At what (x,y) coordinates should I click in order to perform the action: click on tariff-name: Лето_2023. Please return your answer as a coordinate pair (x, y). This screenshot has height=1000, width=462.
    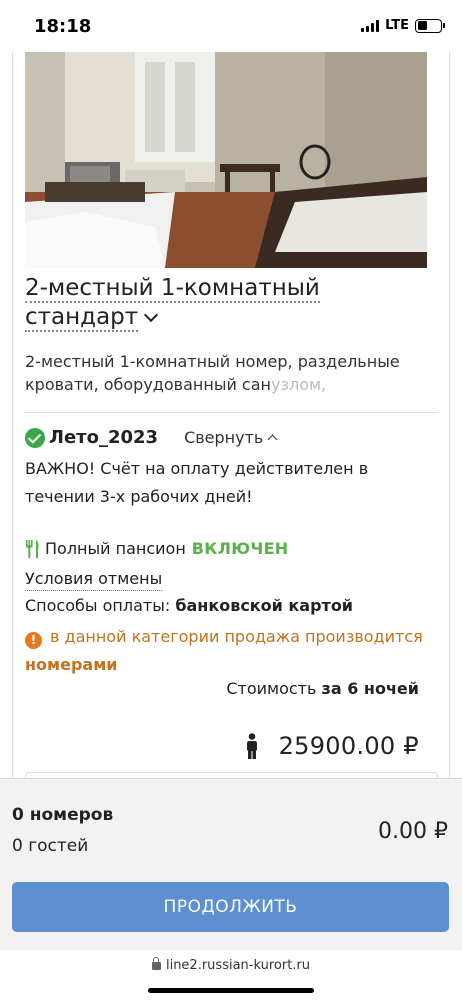
    Looking at the image, I should click on (104, 437).